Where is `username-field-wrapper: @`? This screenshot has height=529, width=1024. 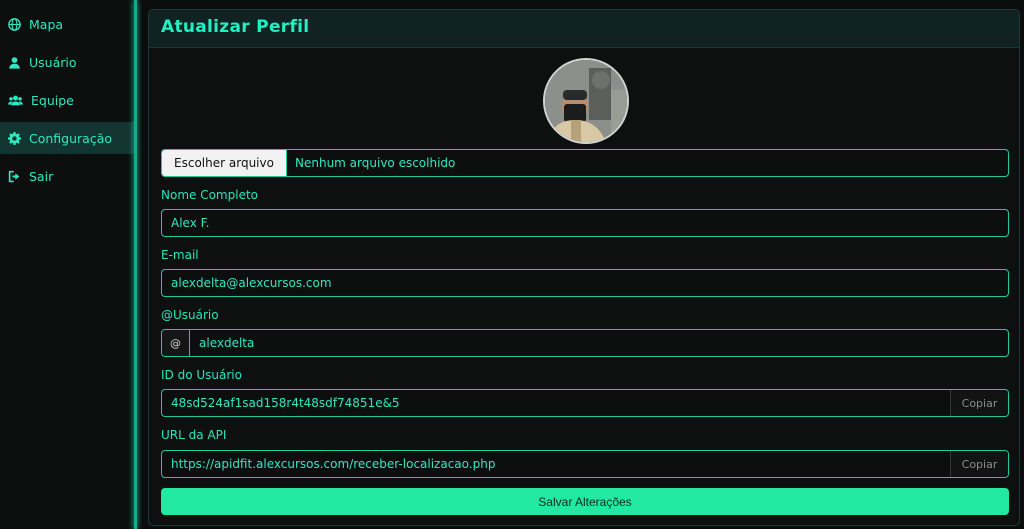 username-field-wrapper: @ is located at coordinates (585, 343).